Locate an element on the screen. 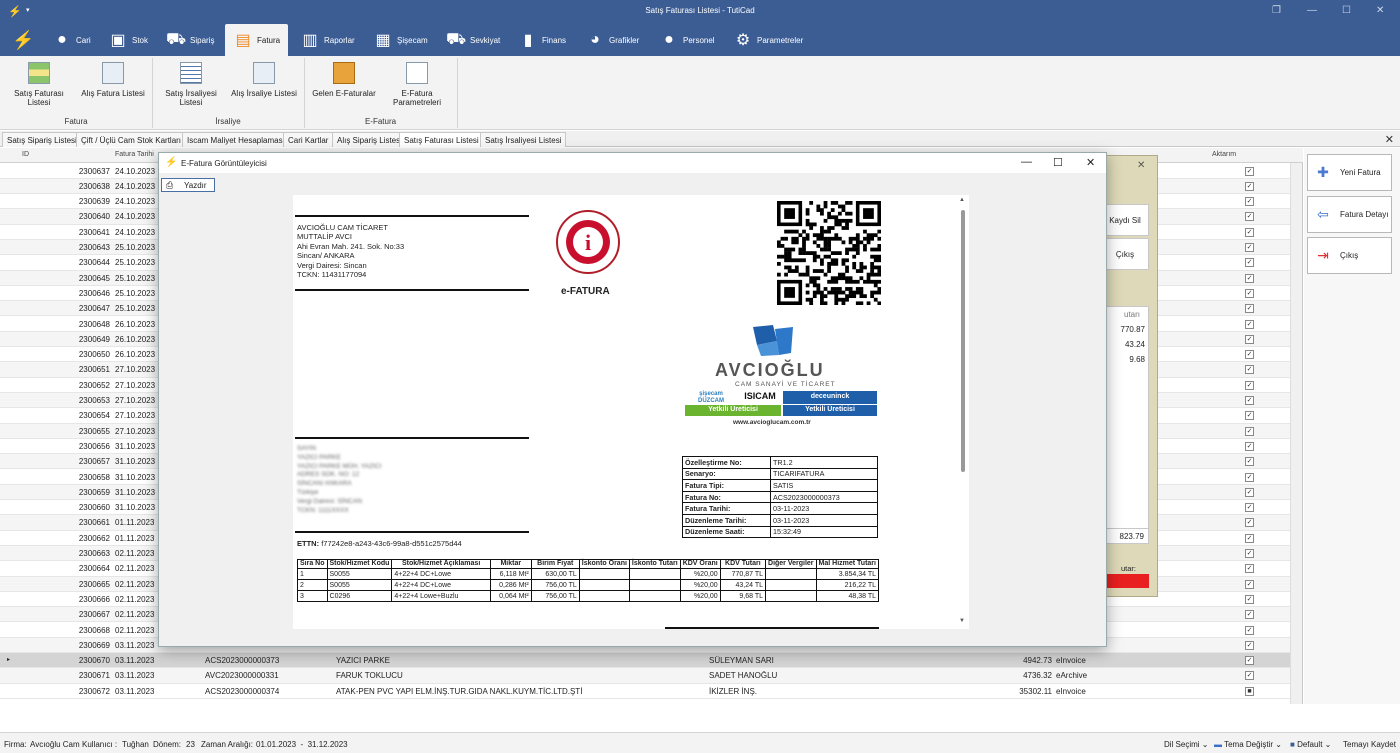 This screenshot has width=1400, height=753. tab-cift-uclu-cam: Çift / Üçlü Cam Stok Kartları is located at coordinates (131, 139).